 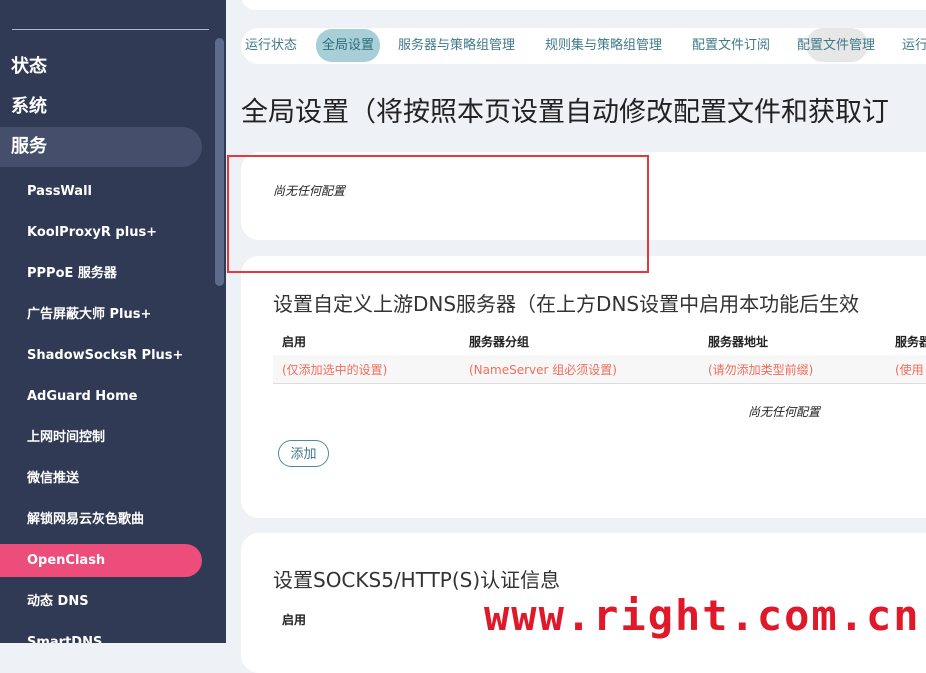 I want to click on page-title: 全局设置（将按照本页设置自动修改配置文件和获取订, so click(x=565, y=112).